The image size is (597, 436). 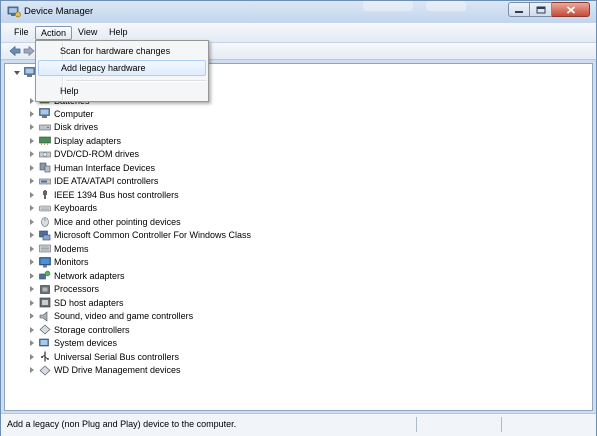 What do you see at coordinates (45, 289) in the screenshot?
I see `processor-icon` at bounding box center [45, 289].